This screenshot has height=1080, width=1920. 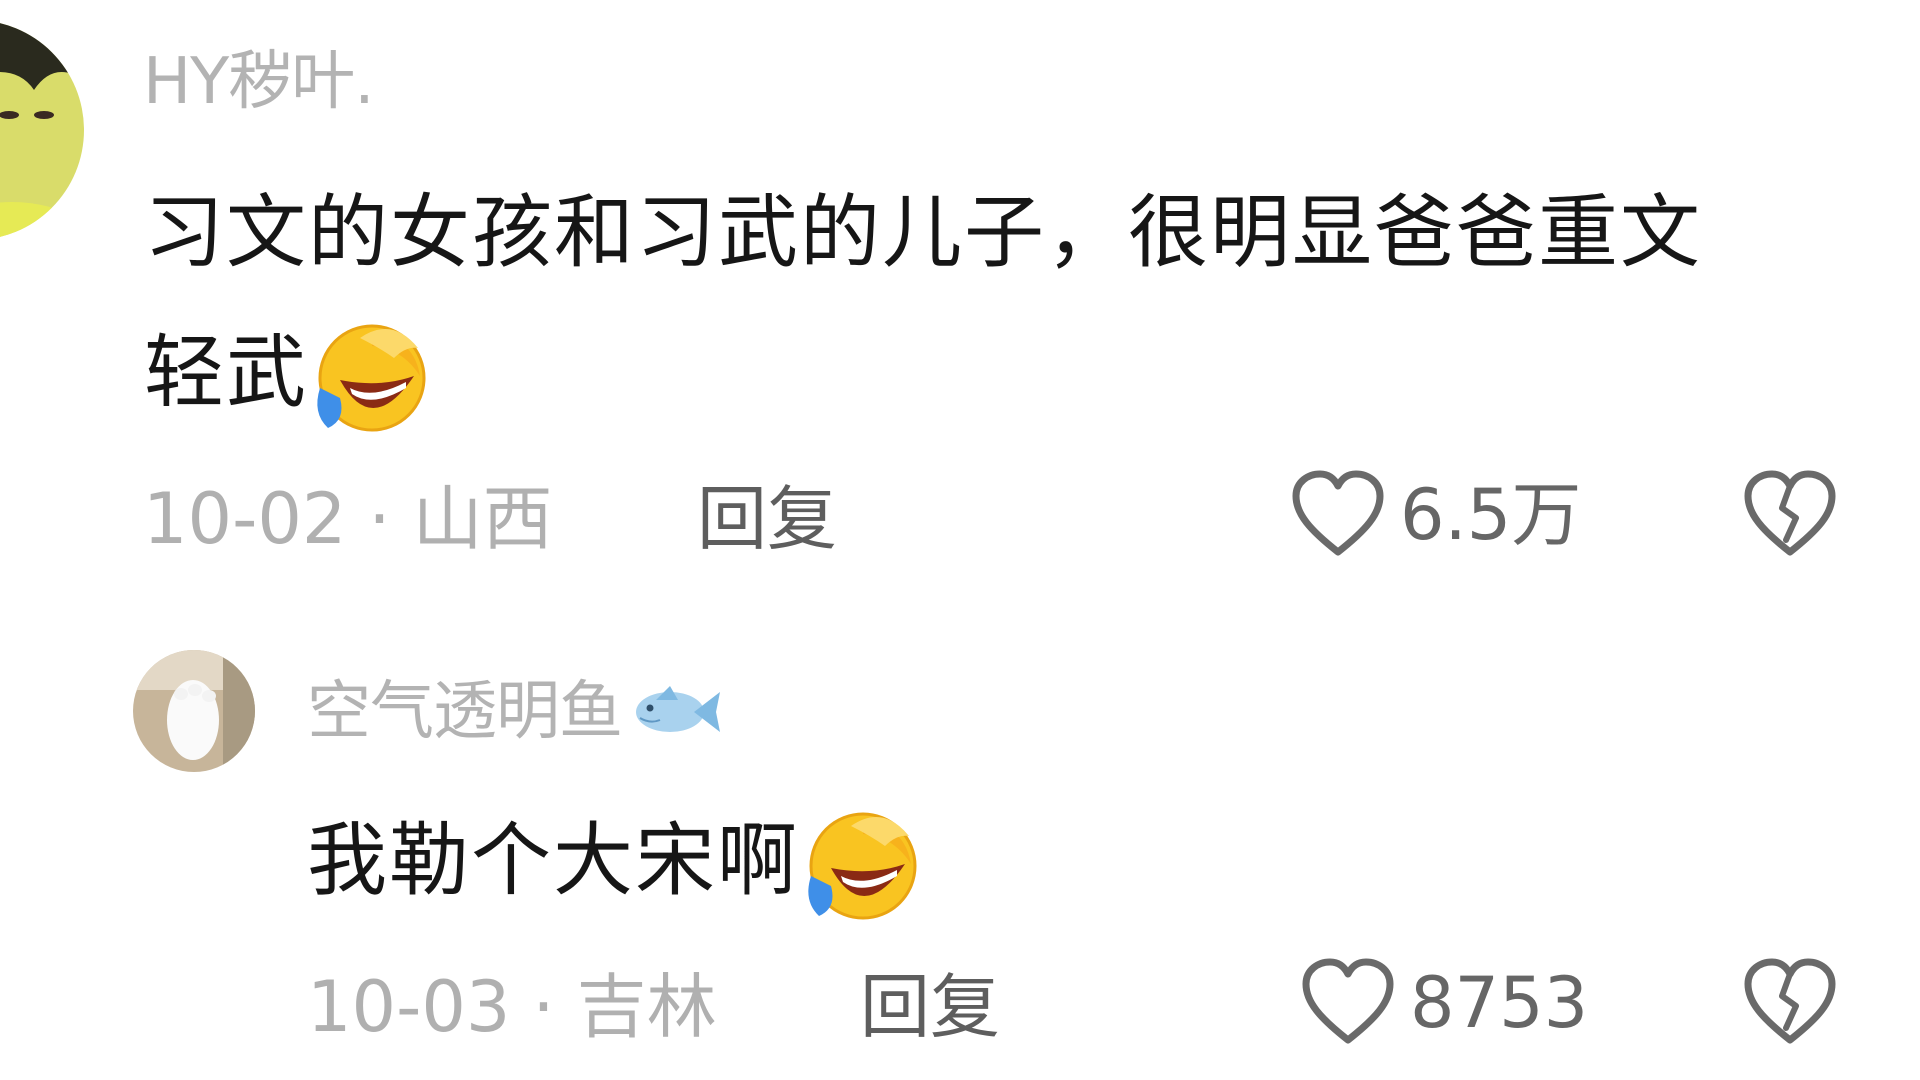 I want to click on username: 空气透明鱼, so click(x=514, y=715).